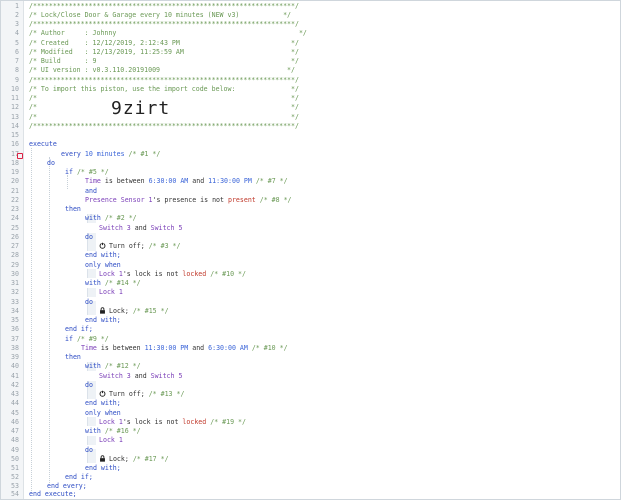  What do you see at coordinates (43, 144) in the screenshot?
I see `kw-execute: execute` at bounding box center [43, 144].